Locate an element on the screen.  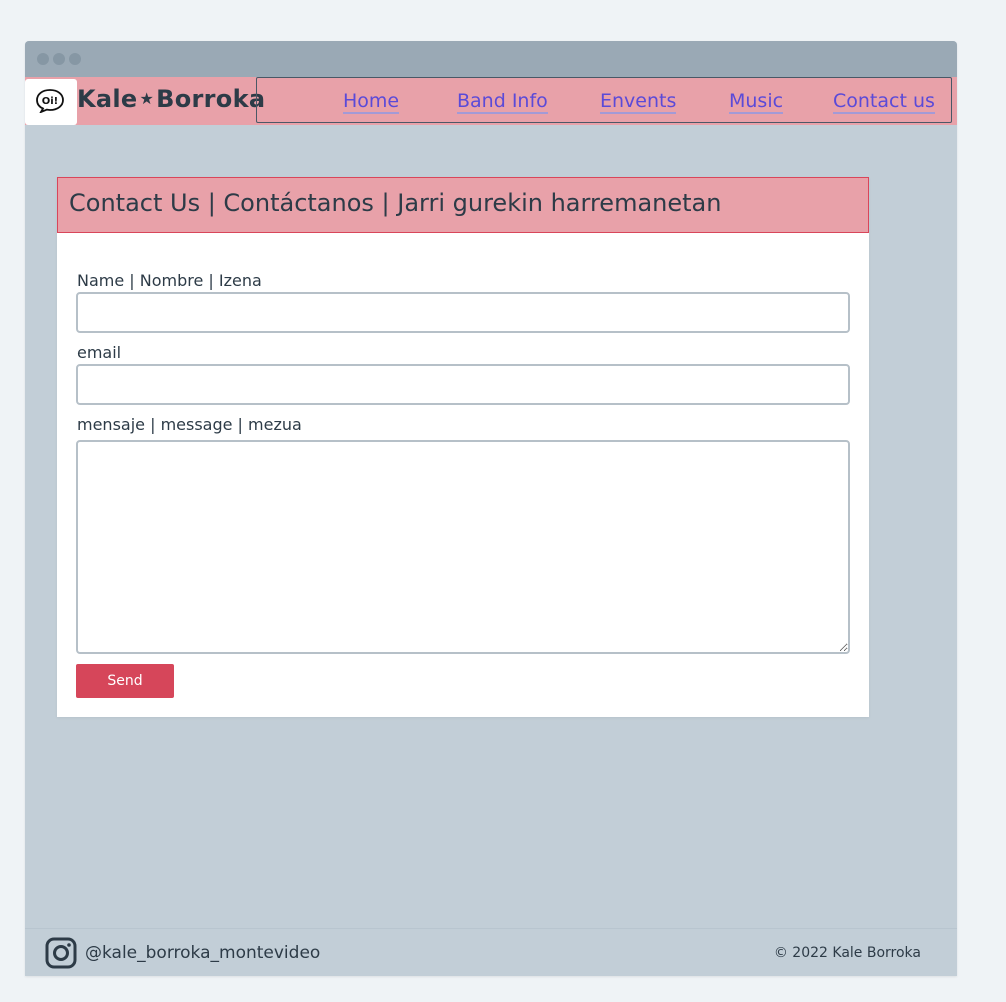
email-input is located at coordinates (463, 384).